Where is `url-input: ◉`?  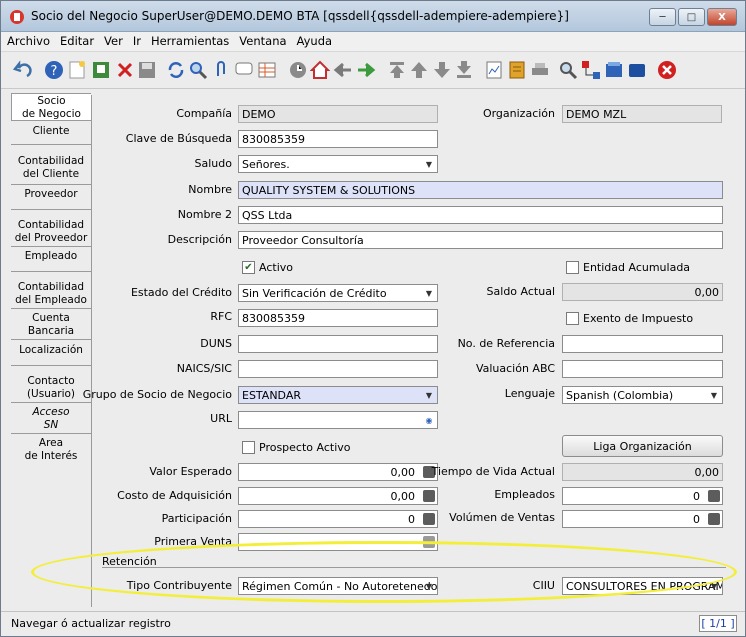
url-input: ◉ is located at coordinates (338, 420).